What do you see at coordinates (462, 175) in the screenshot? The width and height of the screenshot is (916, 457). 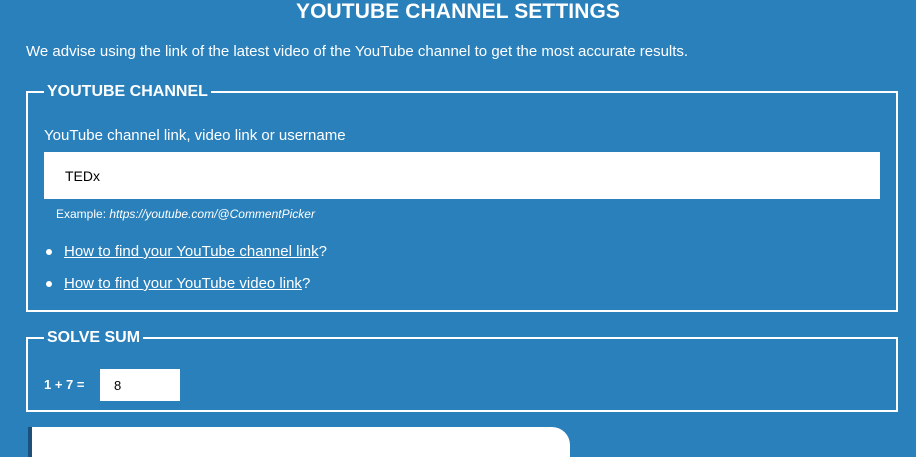 I see `channel-input` at bounding box center [462, 175].